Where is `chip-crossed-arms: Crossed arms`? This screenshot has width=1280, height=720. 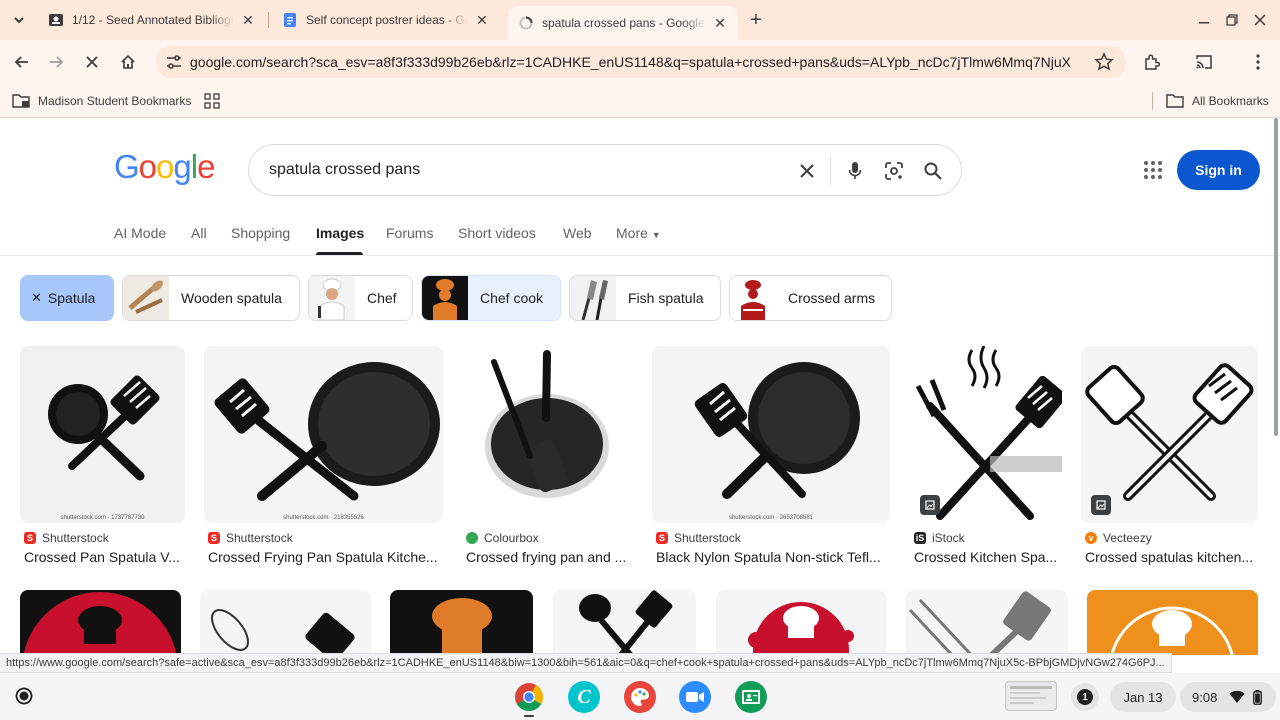
chip-crossed-arms: Crossed arms is located at coordinates (810, 298).